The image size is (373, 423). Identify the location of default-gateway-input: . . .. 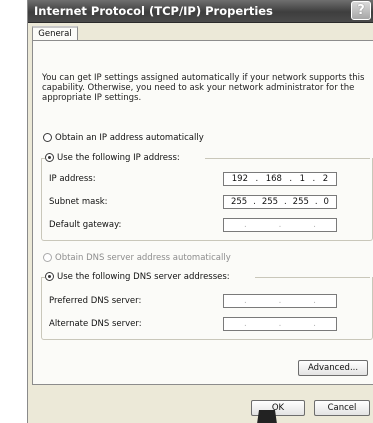
(280, 225).